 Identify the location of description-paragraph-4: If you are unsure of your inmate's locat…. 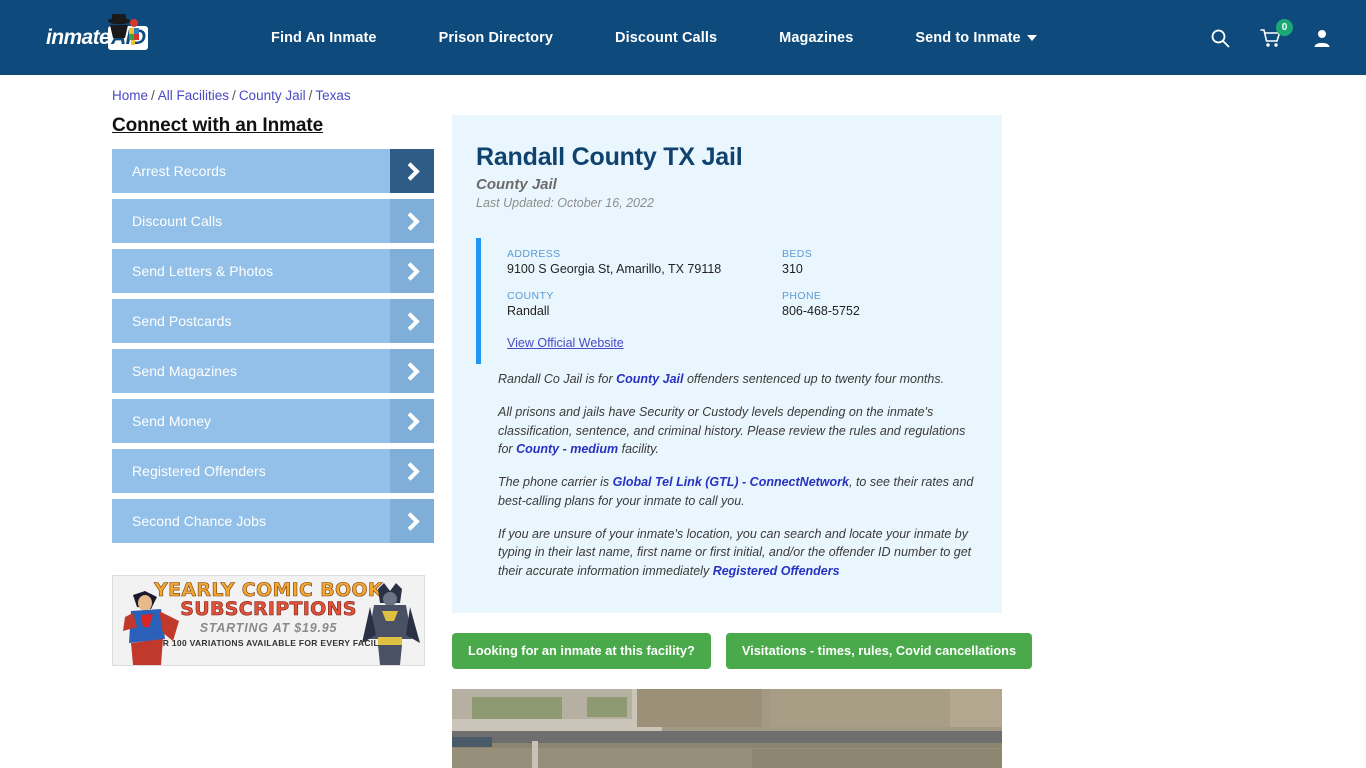
(736, 553).